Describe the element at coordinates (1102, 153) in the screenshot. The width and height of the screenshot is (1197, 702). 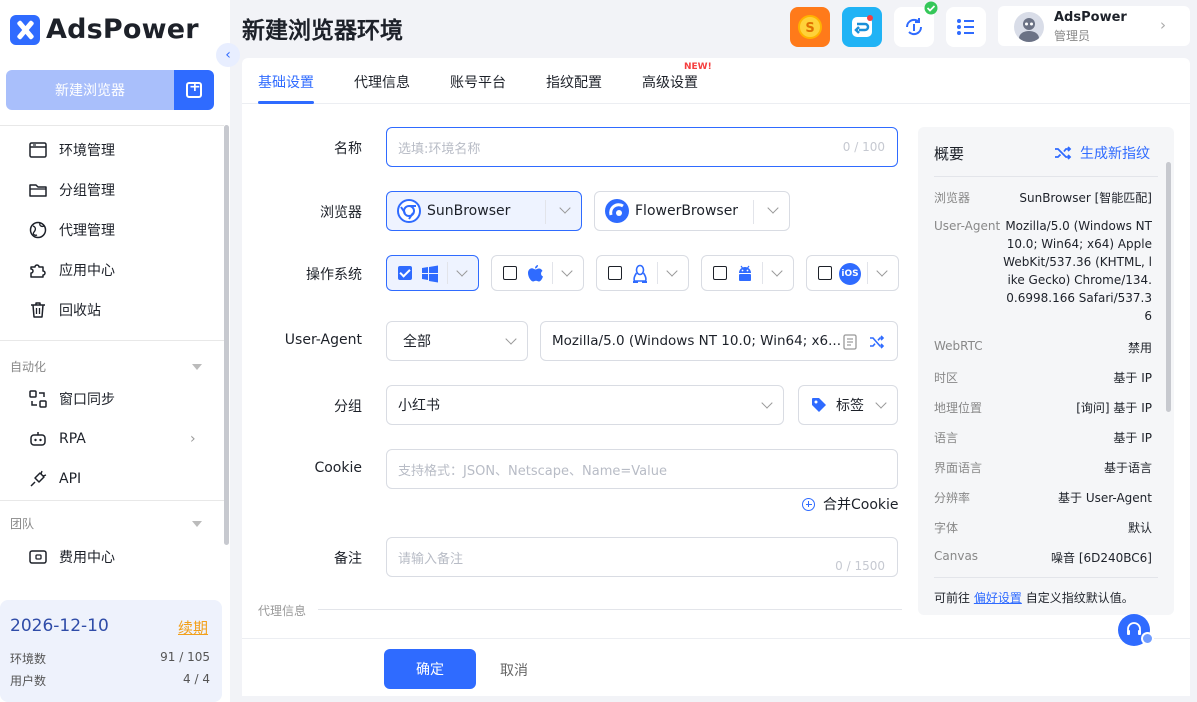
I see `generate-fingerprint-button: 生成新指纹` at that location.